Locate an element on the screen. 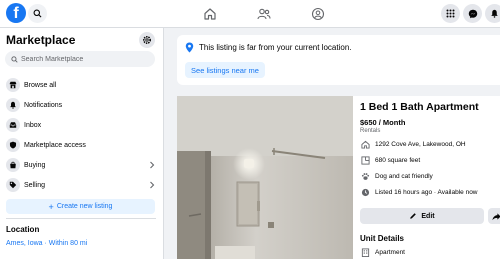  search-button is located at coordinates (37, 13).